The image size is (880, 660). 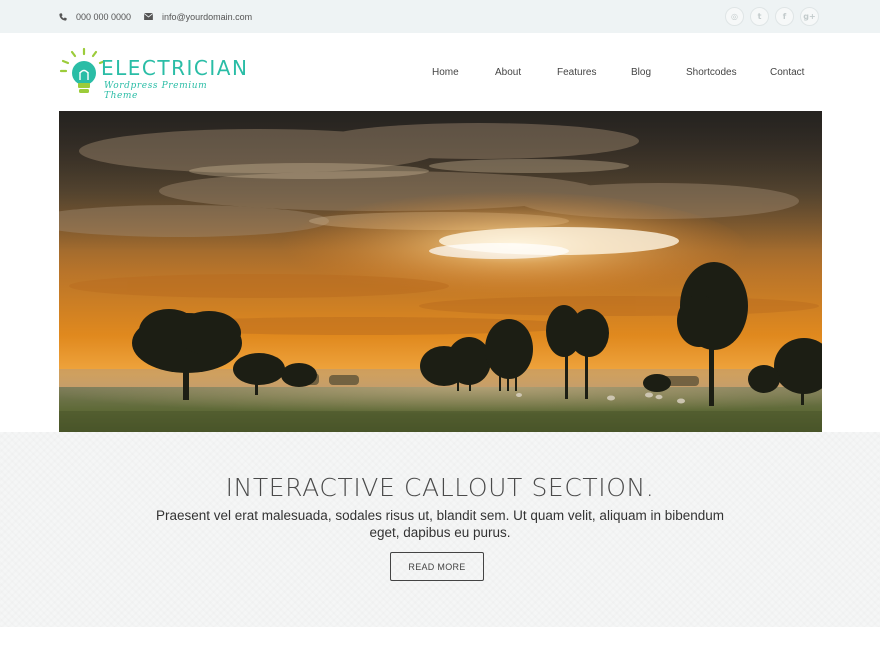 I want to click on email-address: info@yourdomain.com, so click(x=207, y=16).